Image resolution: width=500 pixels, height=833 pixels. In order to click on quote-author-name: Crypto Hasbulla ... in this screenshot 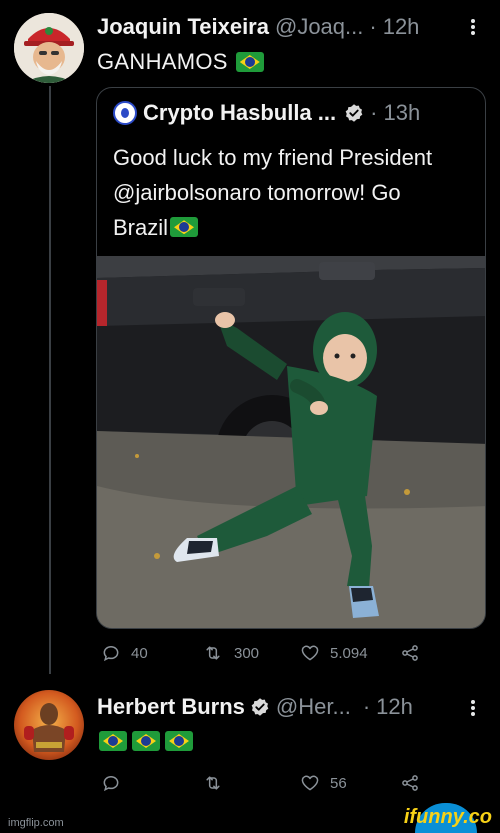, I will do `click(239, 113)`.